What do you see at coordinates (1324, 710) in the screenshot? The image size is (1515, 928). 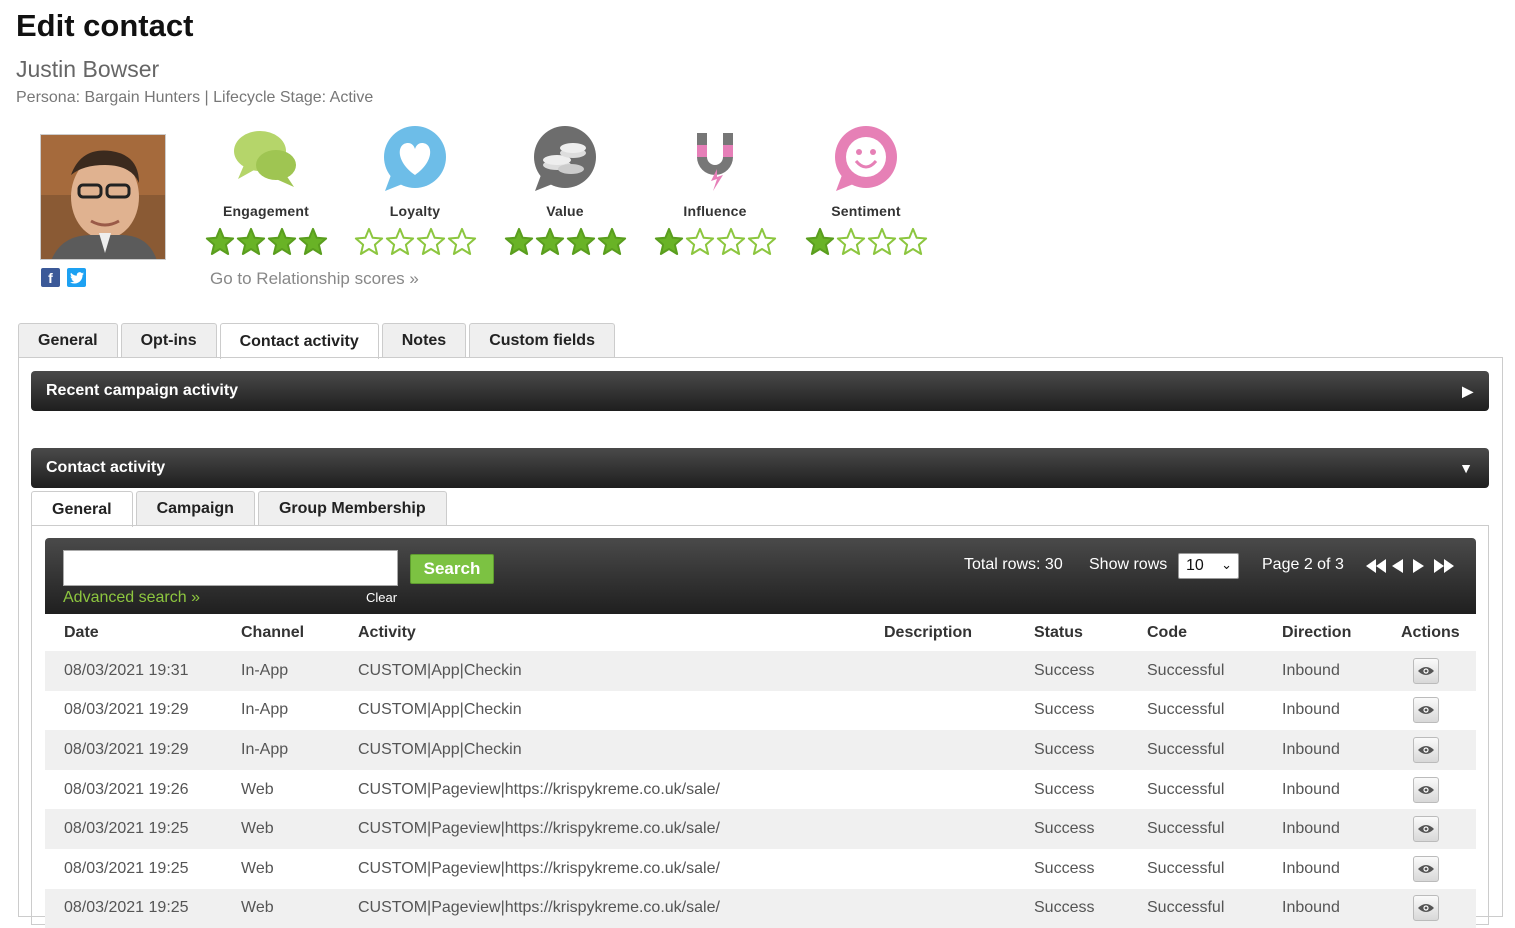 I see `cell-direction: Inbound` at bounding box center [1324, 710].